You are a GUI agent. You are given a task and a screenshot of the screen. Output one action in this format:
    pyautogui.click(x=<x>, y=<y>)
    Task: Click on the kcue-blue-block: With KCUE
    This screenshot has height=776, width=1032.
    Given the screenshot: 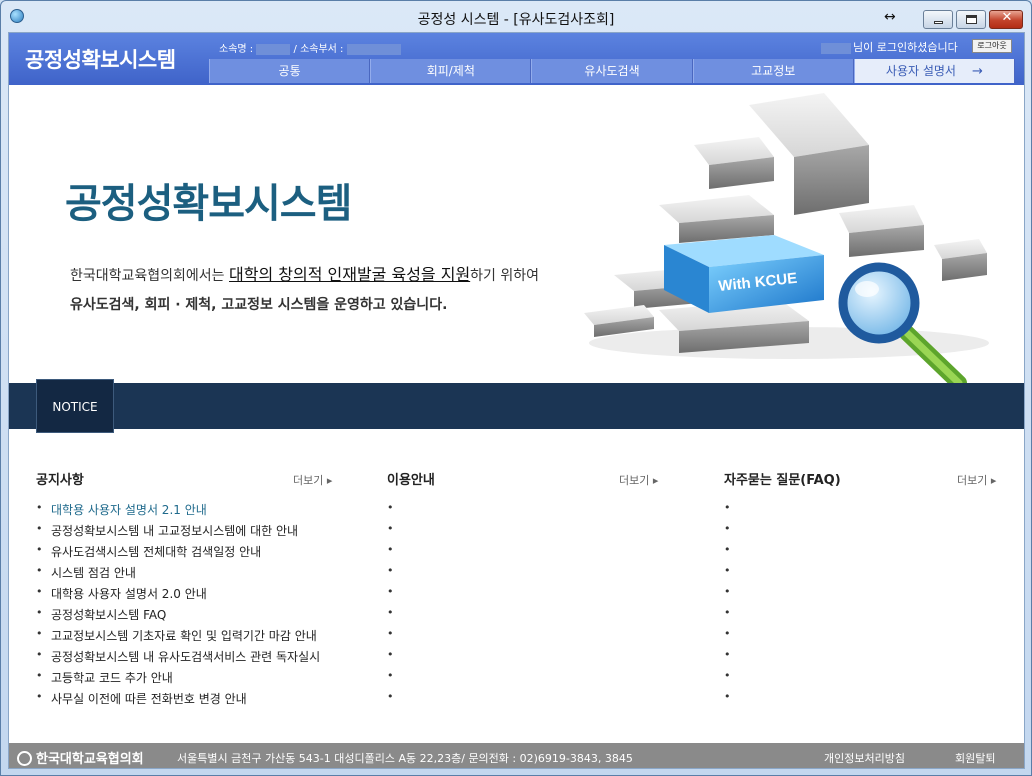 What is the action you would take?
    pyautogui.click(x=744, y=274)
    